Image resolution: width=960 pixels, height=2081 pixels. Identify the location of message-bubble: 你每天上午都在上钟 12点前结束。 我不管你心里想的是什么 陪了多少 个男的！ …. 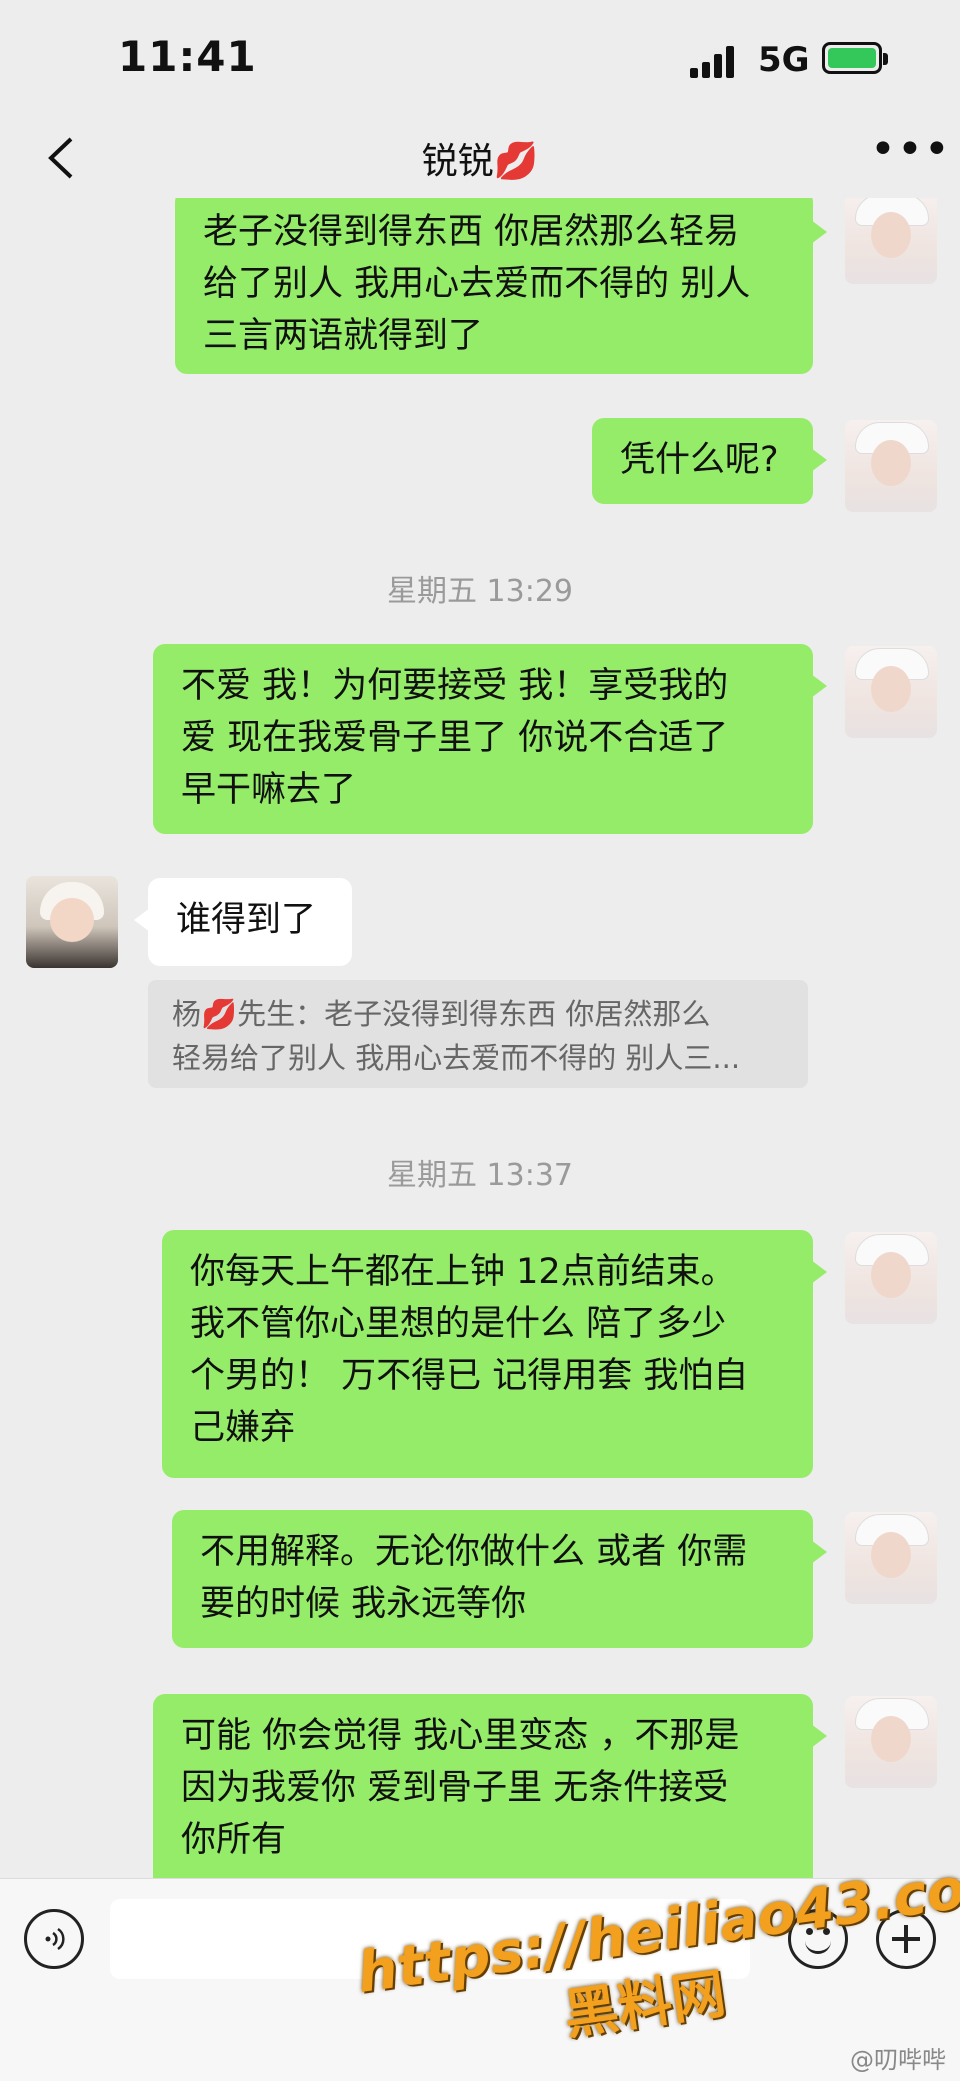
(494, 1354).